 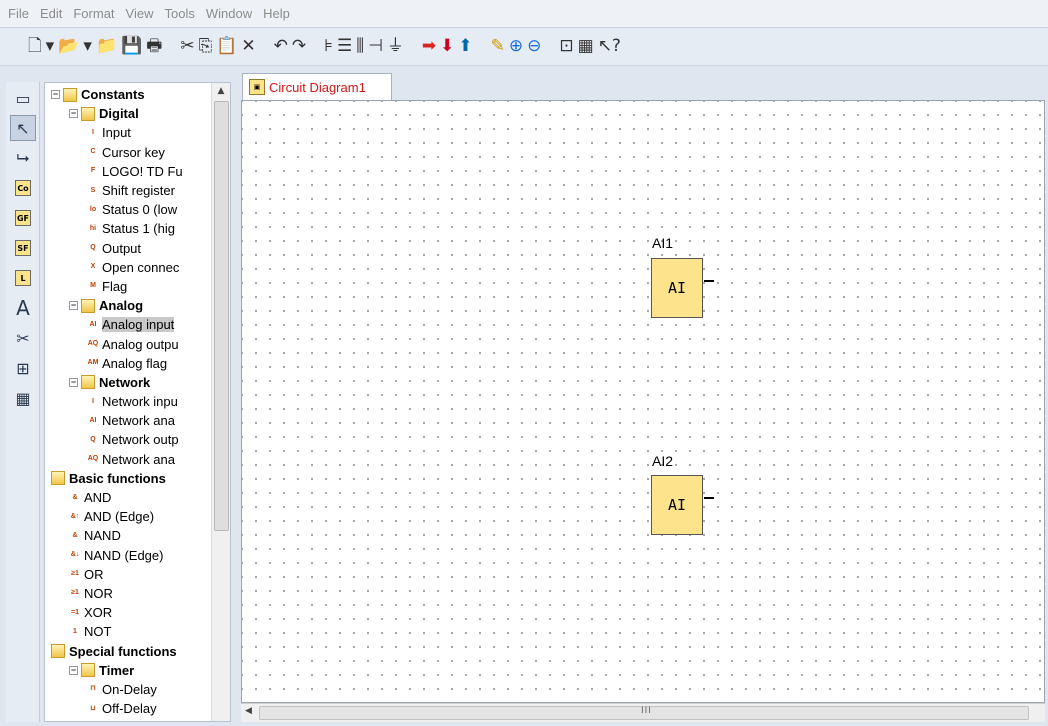 What do you see at coordinates (23, 128) in the screenshot?
I see `pointer-icon: ↖` at bounding box center [23, 128].